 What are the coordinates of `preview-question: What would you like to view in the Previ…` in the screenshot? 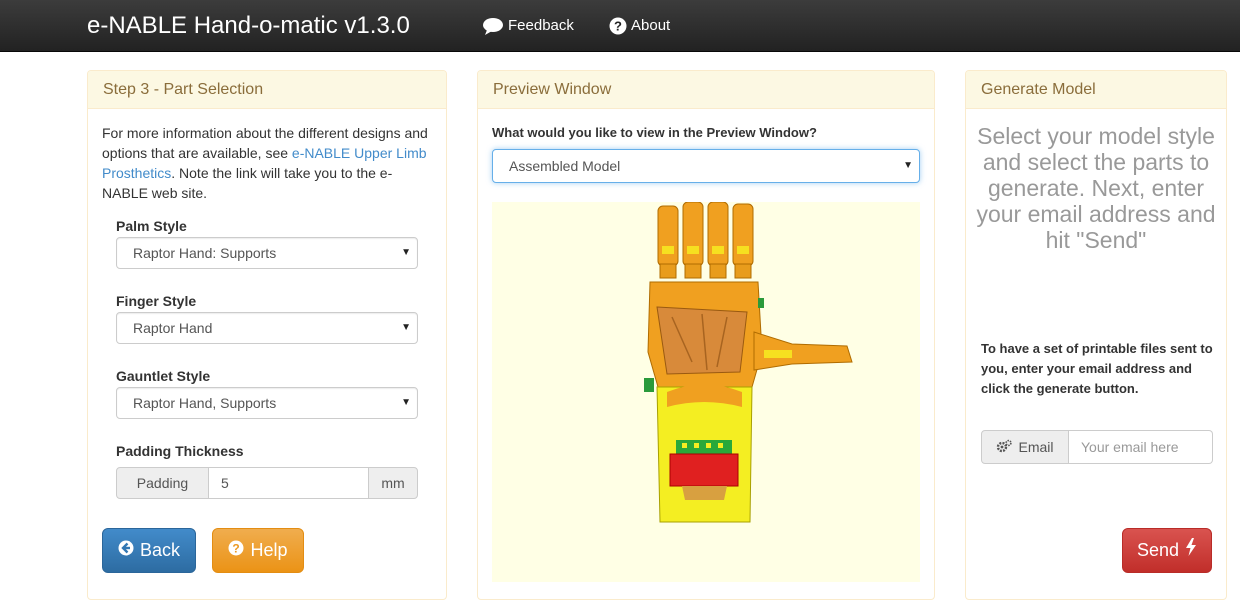 It's located at (654, 132).